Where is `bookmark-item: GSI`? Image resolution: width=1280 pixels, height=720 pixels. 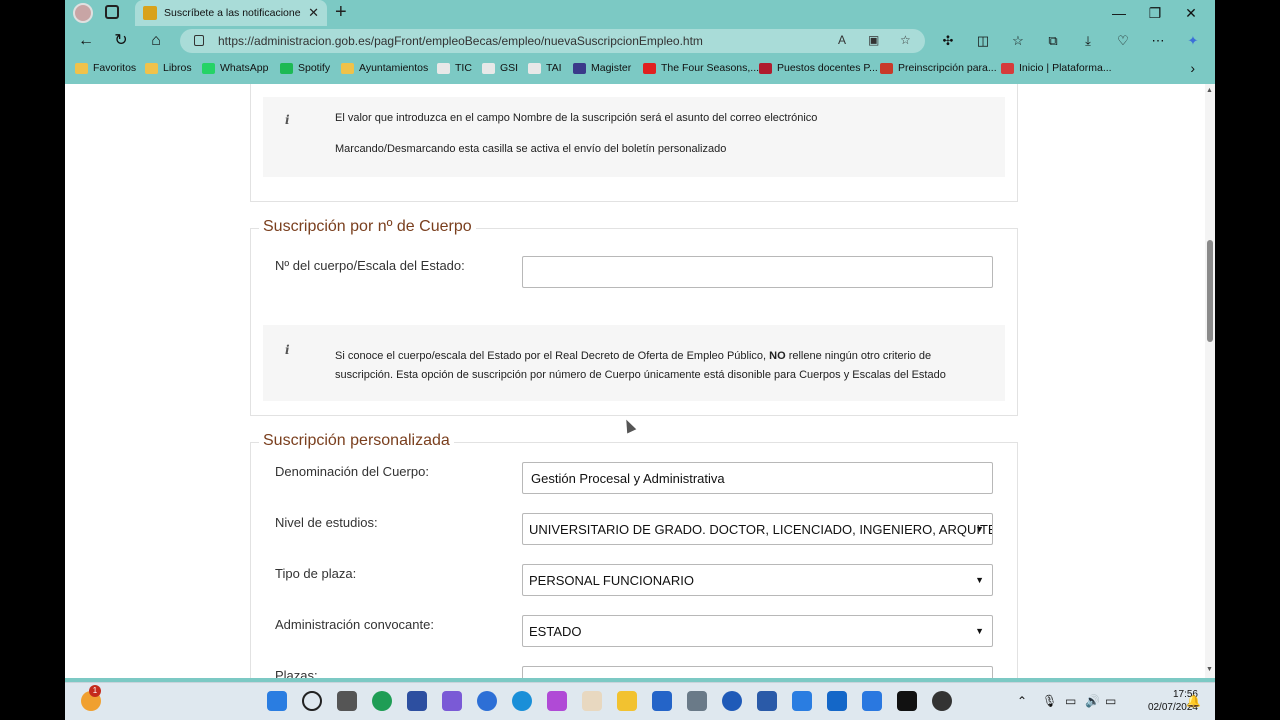
bookmark-item: GSI is located at coordinates (500, 68).